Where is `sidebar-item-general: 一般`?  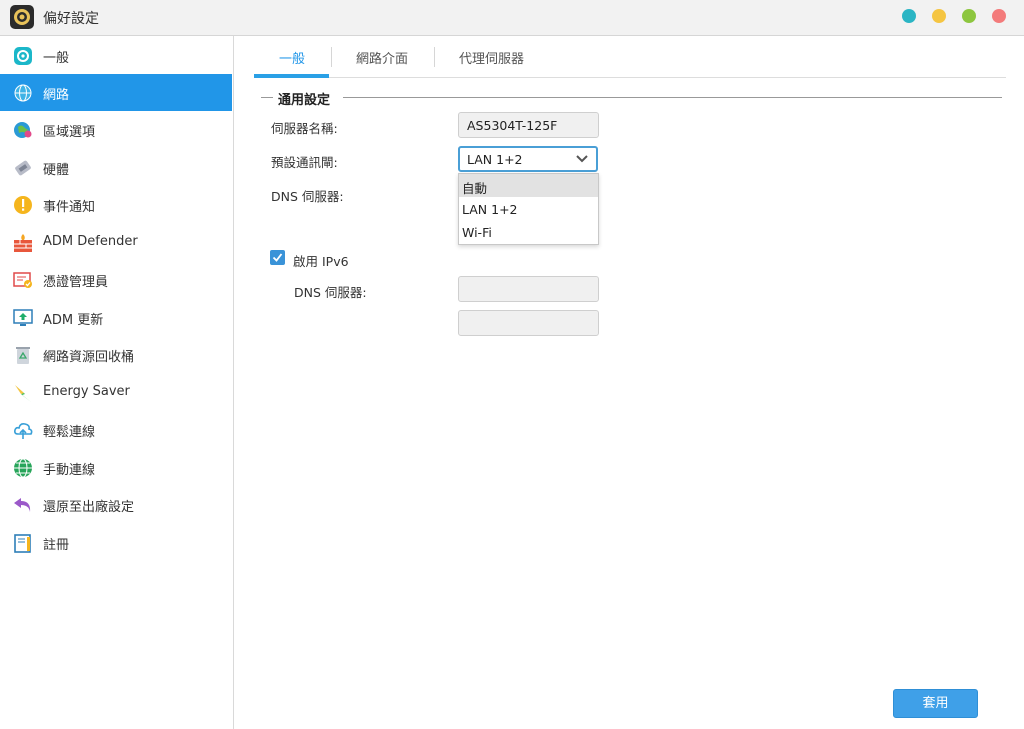 sidebar-item-general: 一般 is located at coordinates (116, 55).